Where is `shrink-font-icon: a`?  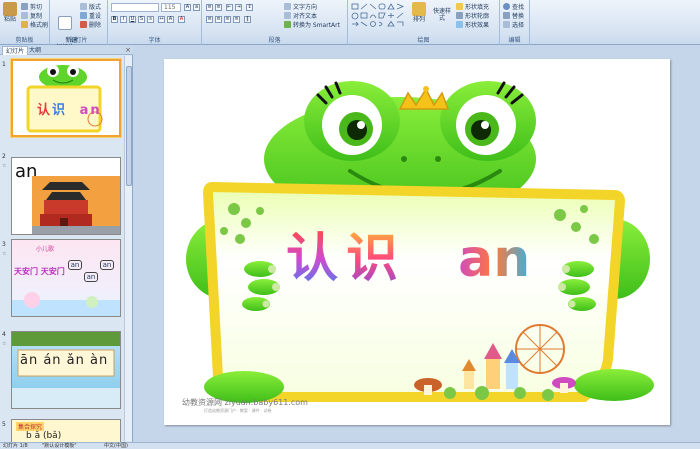 shrink-font-icon: a is located at coordinates (196, 7).